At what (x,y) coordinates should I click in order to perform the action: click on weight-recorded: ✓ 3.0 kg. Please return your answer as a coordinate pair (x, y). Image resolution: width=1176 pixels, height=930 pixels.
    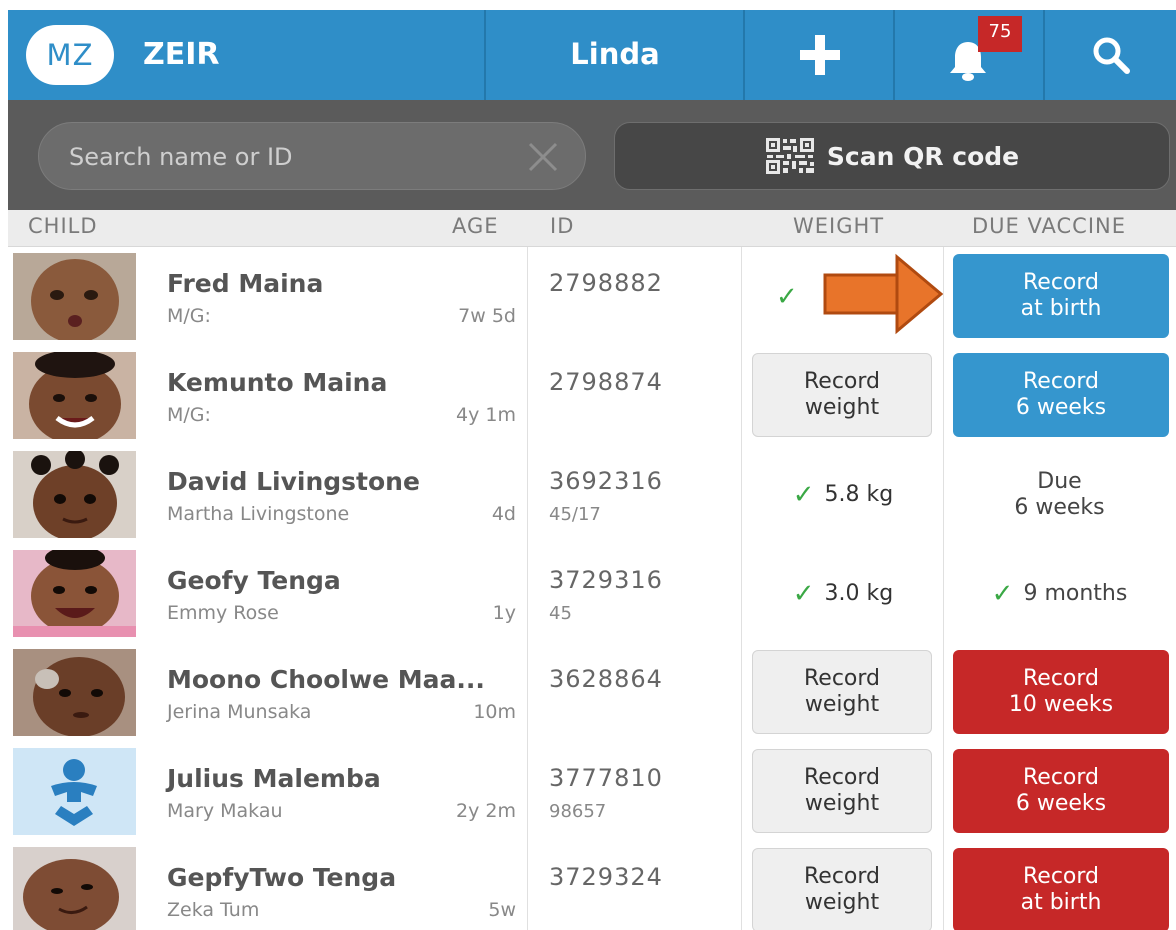
    Looking at the image, I should click on (843, 593).